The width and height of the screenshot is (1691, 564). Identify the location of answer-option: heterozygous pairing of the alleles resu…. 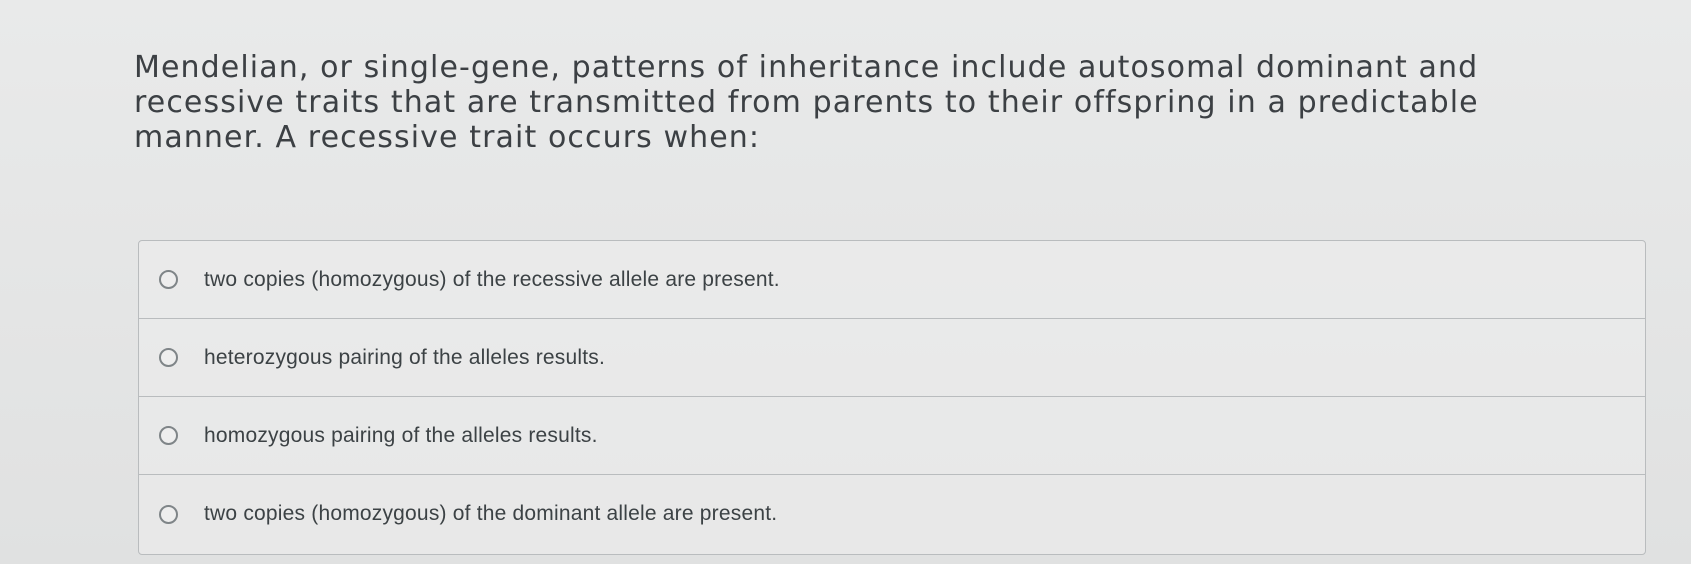
(892, 358).